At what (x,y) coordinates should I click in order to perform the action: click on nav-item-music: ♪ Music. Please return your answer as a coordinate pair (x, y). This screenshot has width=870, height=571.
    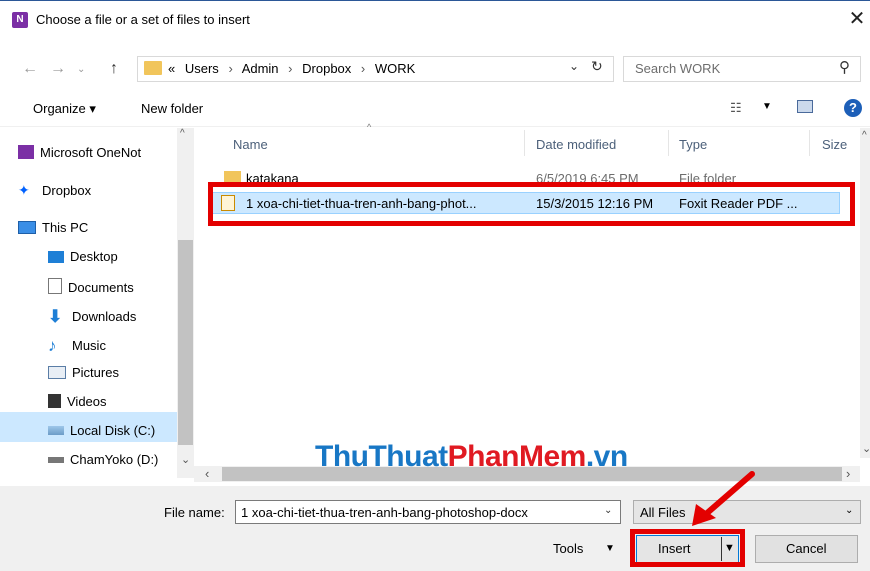
    Looking at the image, I should click on (77, 350).